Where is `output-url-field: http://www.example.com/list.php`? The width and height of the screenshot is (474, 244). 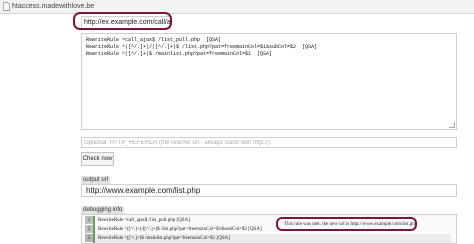
output-url-field: http://www.example.com/list.php is located at coordinates (269, 190).